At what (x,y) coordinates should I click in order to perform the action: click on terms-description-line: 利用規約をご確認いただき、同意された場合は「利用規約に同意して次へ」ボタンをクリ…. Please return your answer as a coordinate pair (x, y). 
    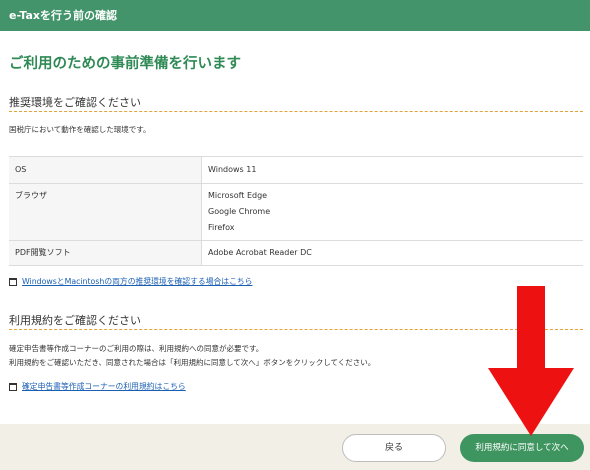
    Looking at the image, I should click on (192, 362).